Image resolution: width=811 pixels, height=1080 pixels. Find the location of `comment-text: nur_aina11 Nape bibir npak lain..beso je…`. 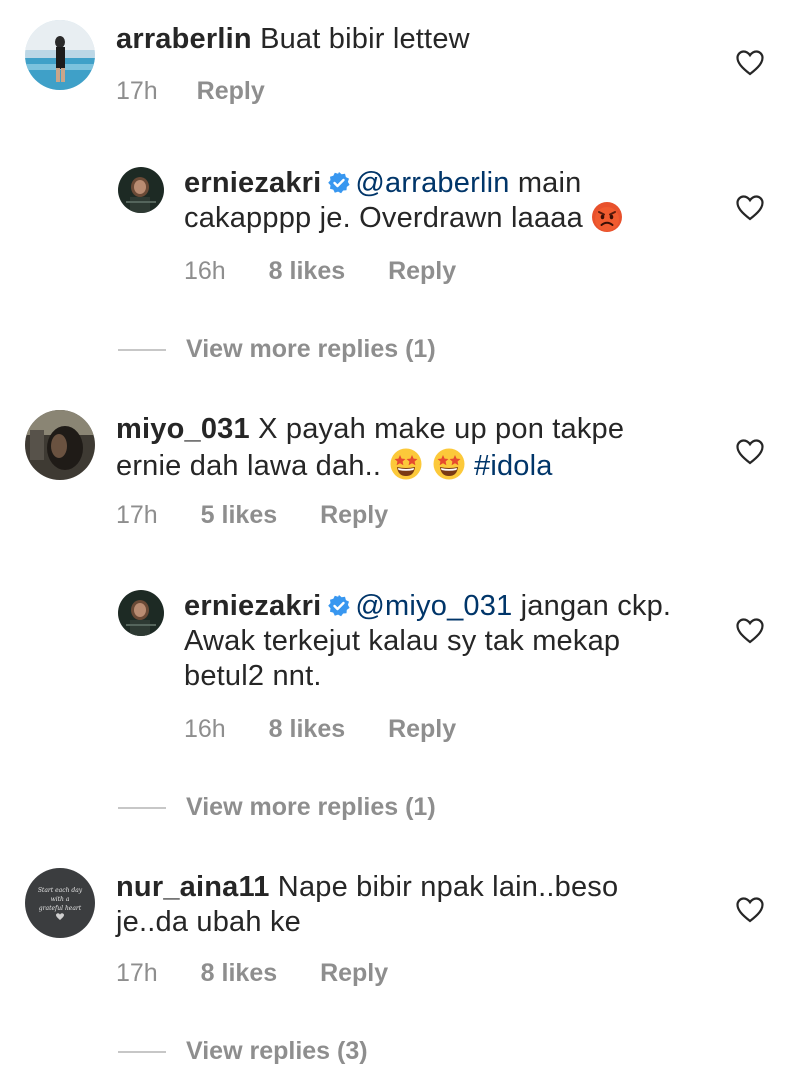

comment-text: nur_aina11 Nape bibir npak lain..beso je… is located at coordinates (396, 905).